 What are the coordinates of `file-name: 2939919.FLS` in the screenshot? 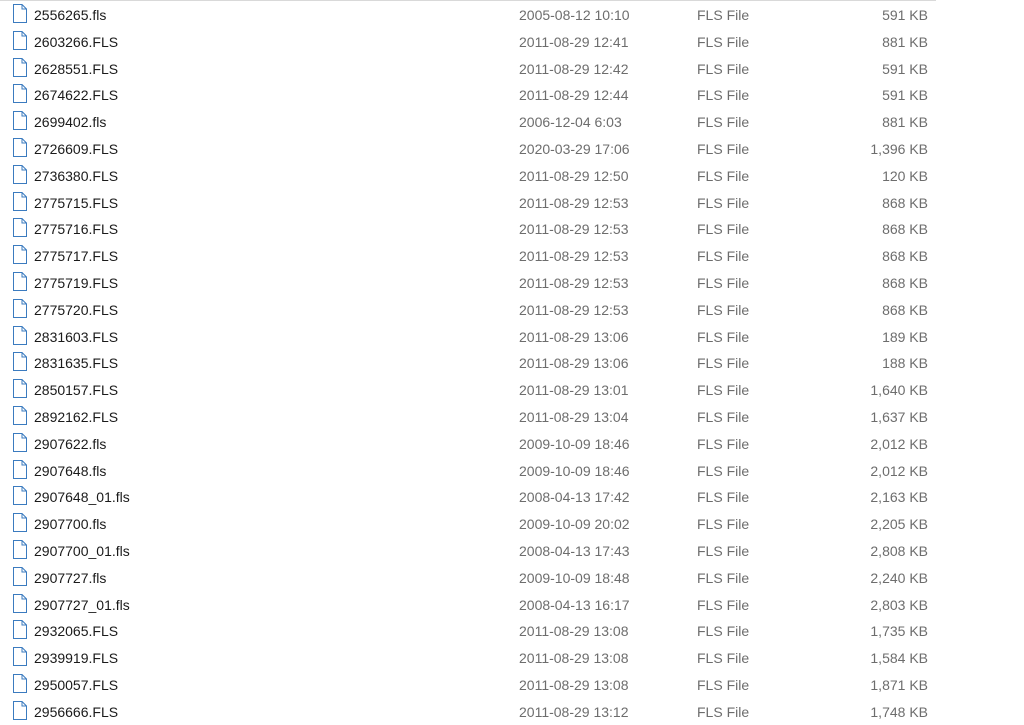 It's located at (76, 658).